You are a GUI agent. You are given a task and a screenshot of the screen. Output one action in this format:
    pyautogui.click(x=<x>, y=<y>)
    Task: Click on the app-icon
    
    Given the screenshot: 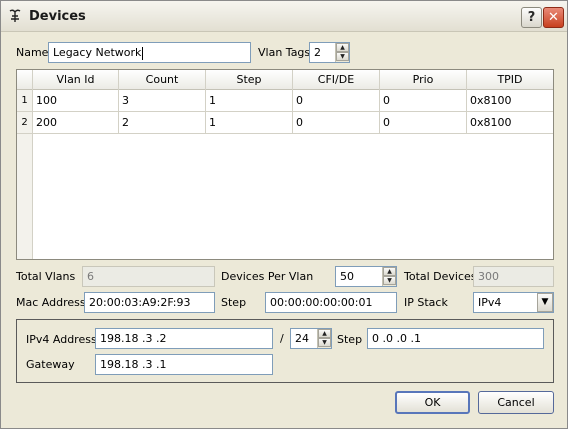 What is the action you would take?
    pyautogui.click(x=15, y=15)
    